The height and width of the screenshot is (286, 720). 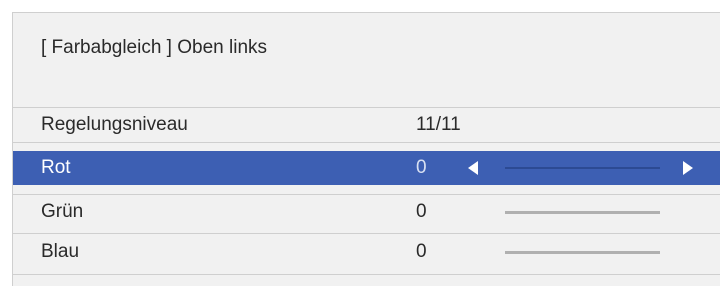 I want to click on menu-row-blau: Blau 0, so click(x=366, y=252).